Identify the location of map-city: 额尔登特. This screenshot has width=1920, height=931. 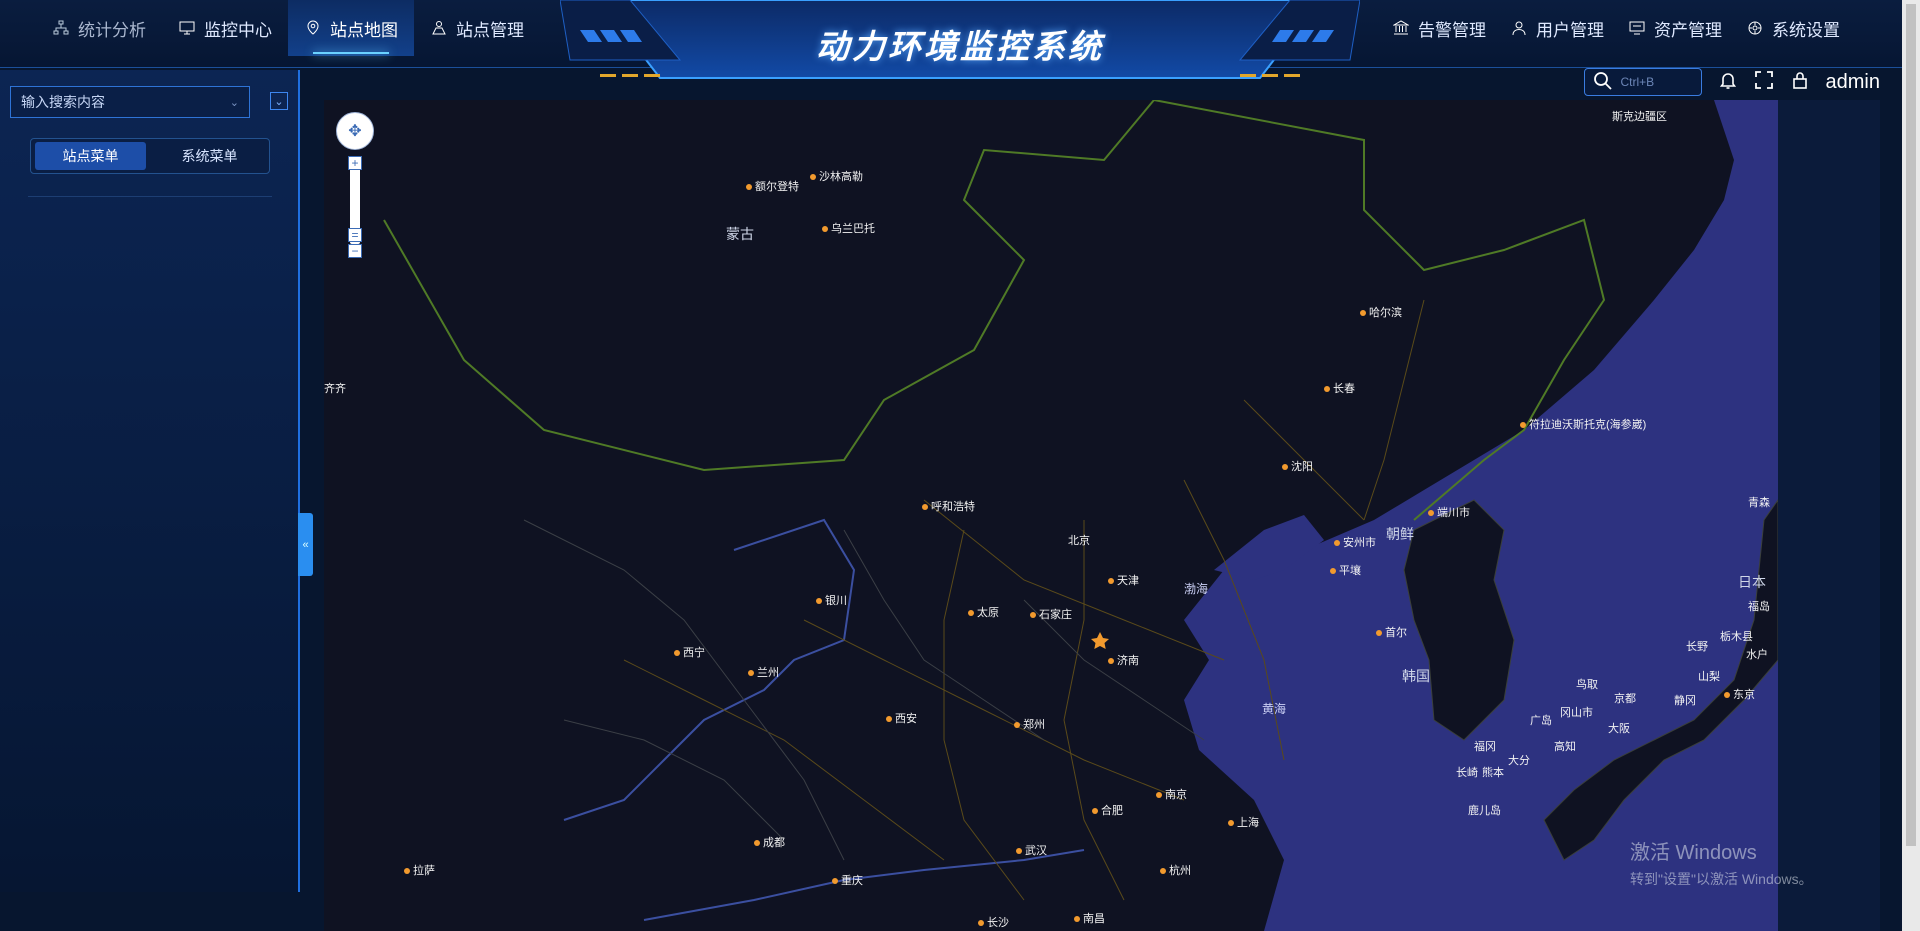
(772, 186).